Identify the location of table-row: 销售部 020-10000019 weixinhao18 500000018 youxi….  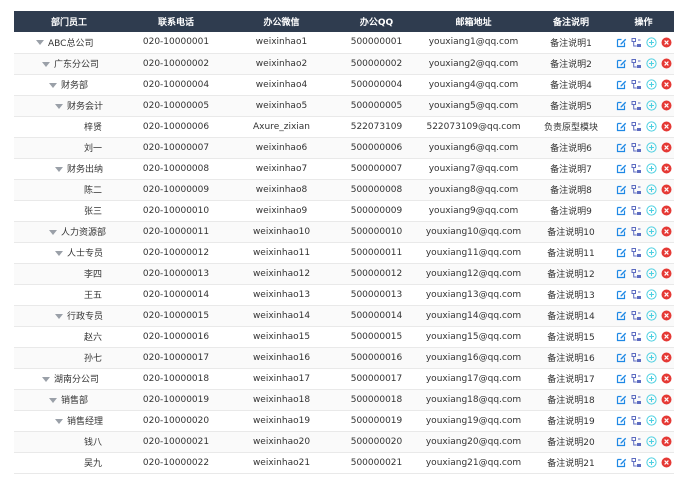
(344, 399).